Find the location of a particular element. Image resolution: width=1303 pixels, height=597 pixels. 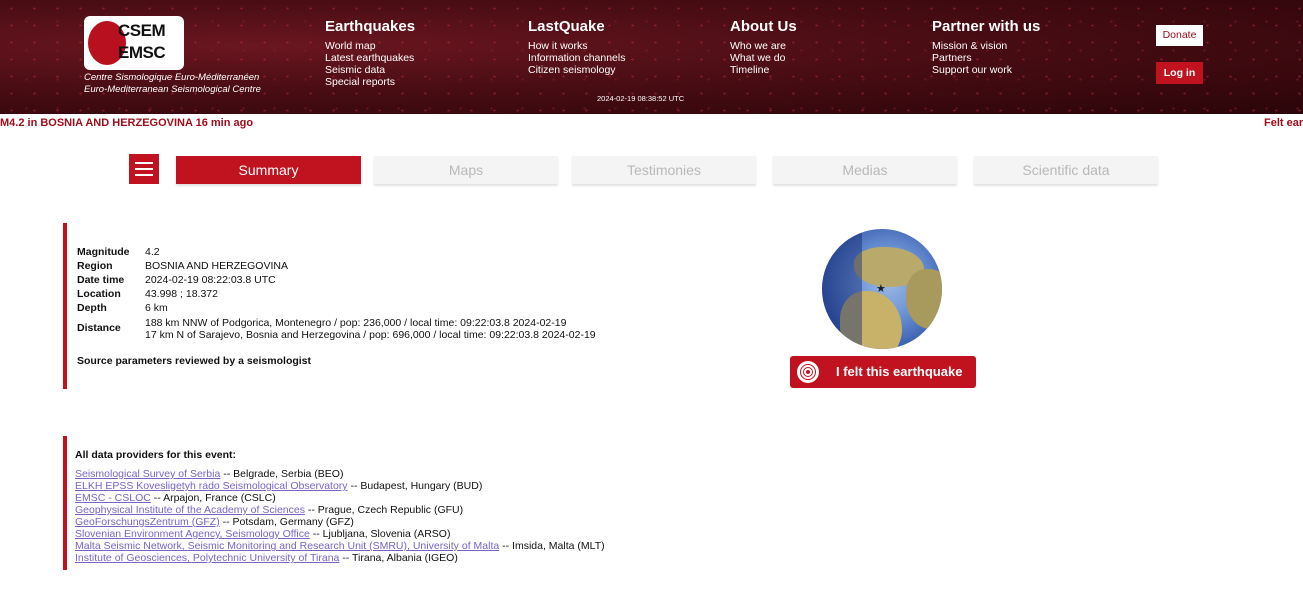

provider-info: -- Arpajon, France (CSLC) is located at coordinates (213, 498).